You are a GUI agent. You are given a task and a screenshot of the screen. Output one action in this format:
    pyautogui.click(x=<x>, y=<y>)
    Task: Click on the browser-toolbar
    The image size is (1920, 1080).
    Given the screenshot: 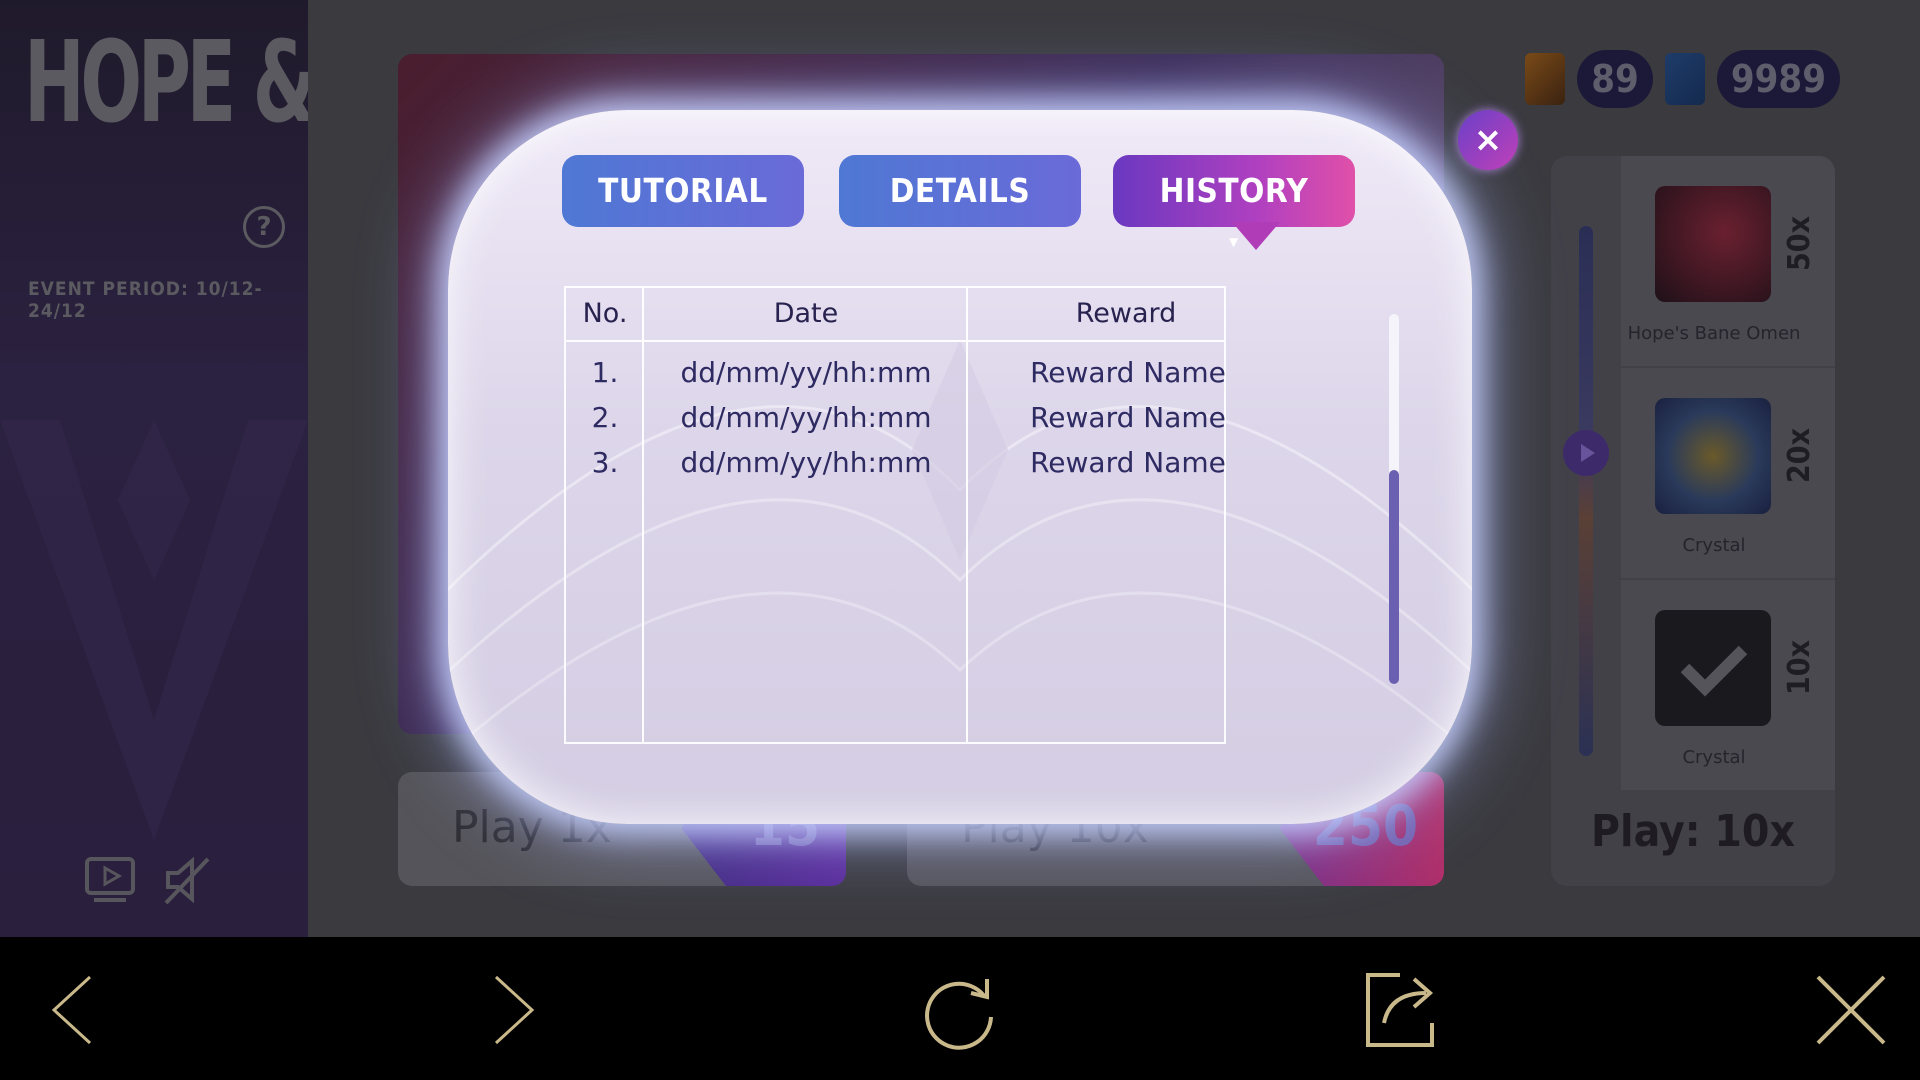 What is the action you would take?
    pyautogui.click(x=960, y=1008)
    